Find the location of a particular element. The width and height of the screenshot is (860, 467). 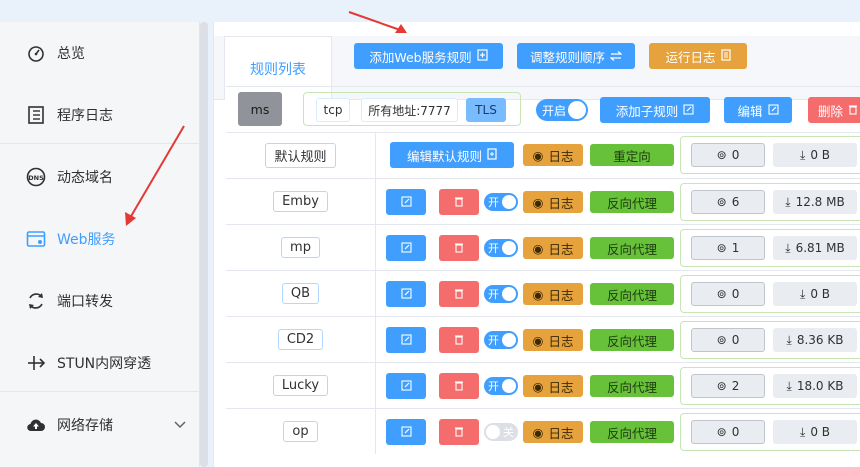

subrule-row: Emby 开 ◉ 日志 反向代理 ⊚ 6 ⤓ 12.8 MB is located at coordinates (543, 201).